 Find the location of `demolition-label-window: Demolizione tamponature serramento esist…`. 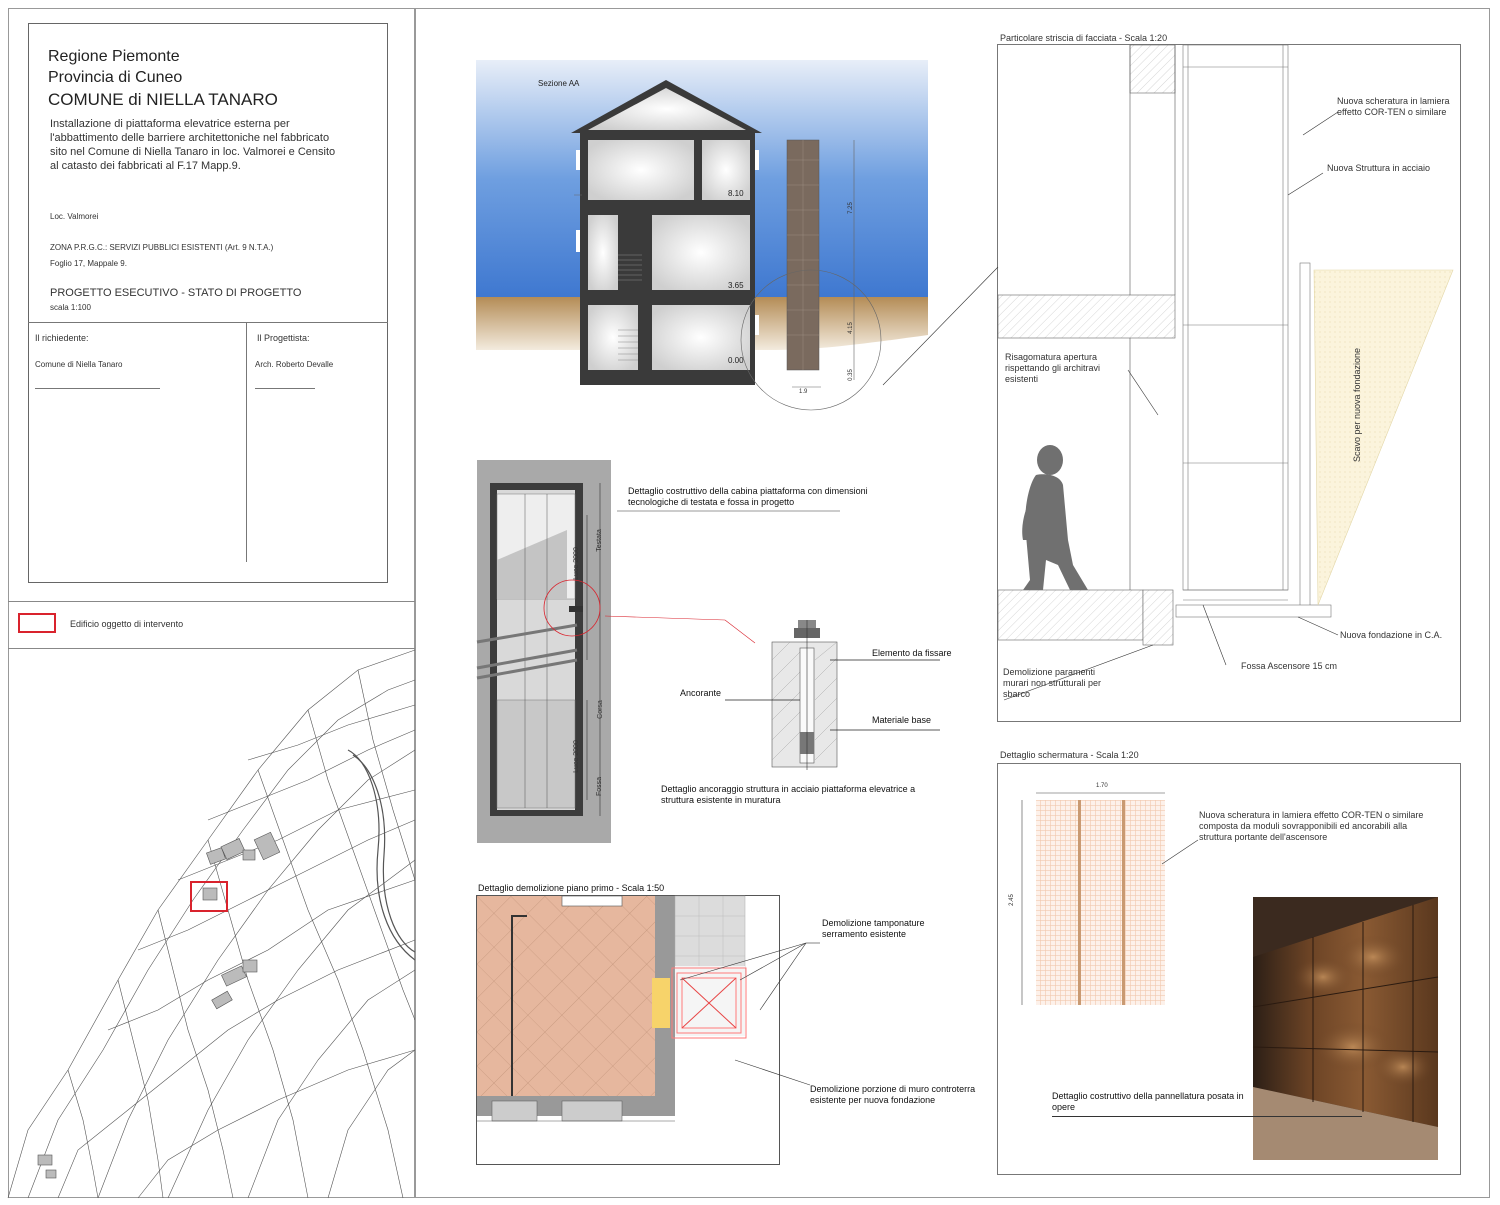

demolition-label-window: Demolizione tamponature serramento esist… is located at coordinates (873, 928).